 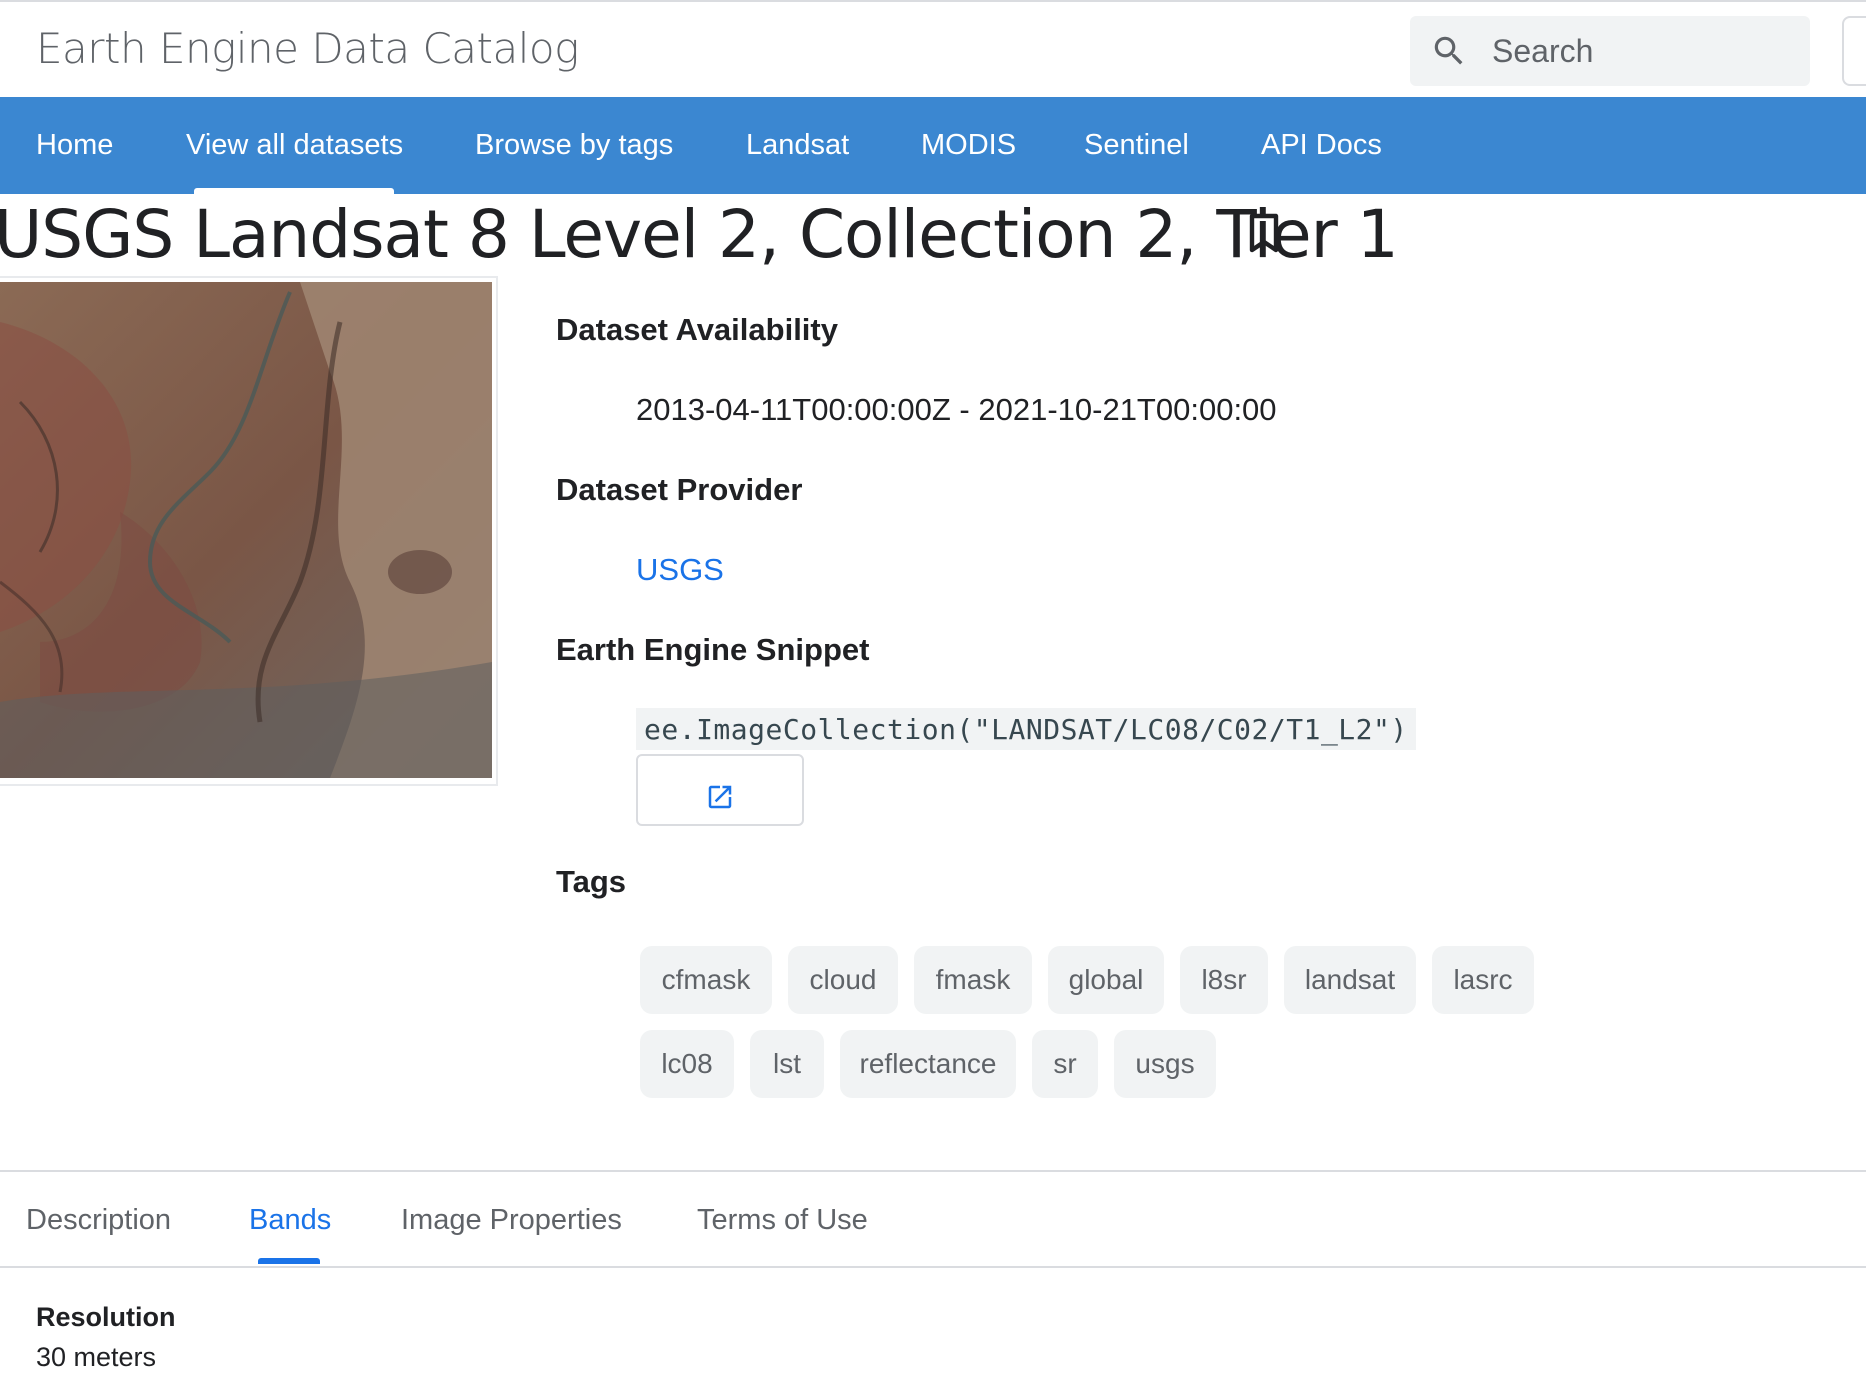 What do you see at coordinates (973, 980) in the screenshot?
I see `tag-chip: fmask` at bounding box center [973, 980].